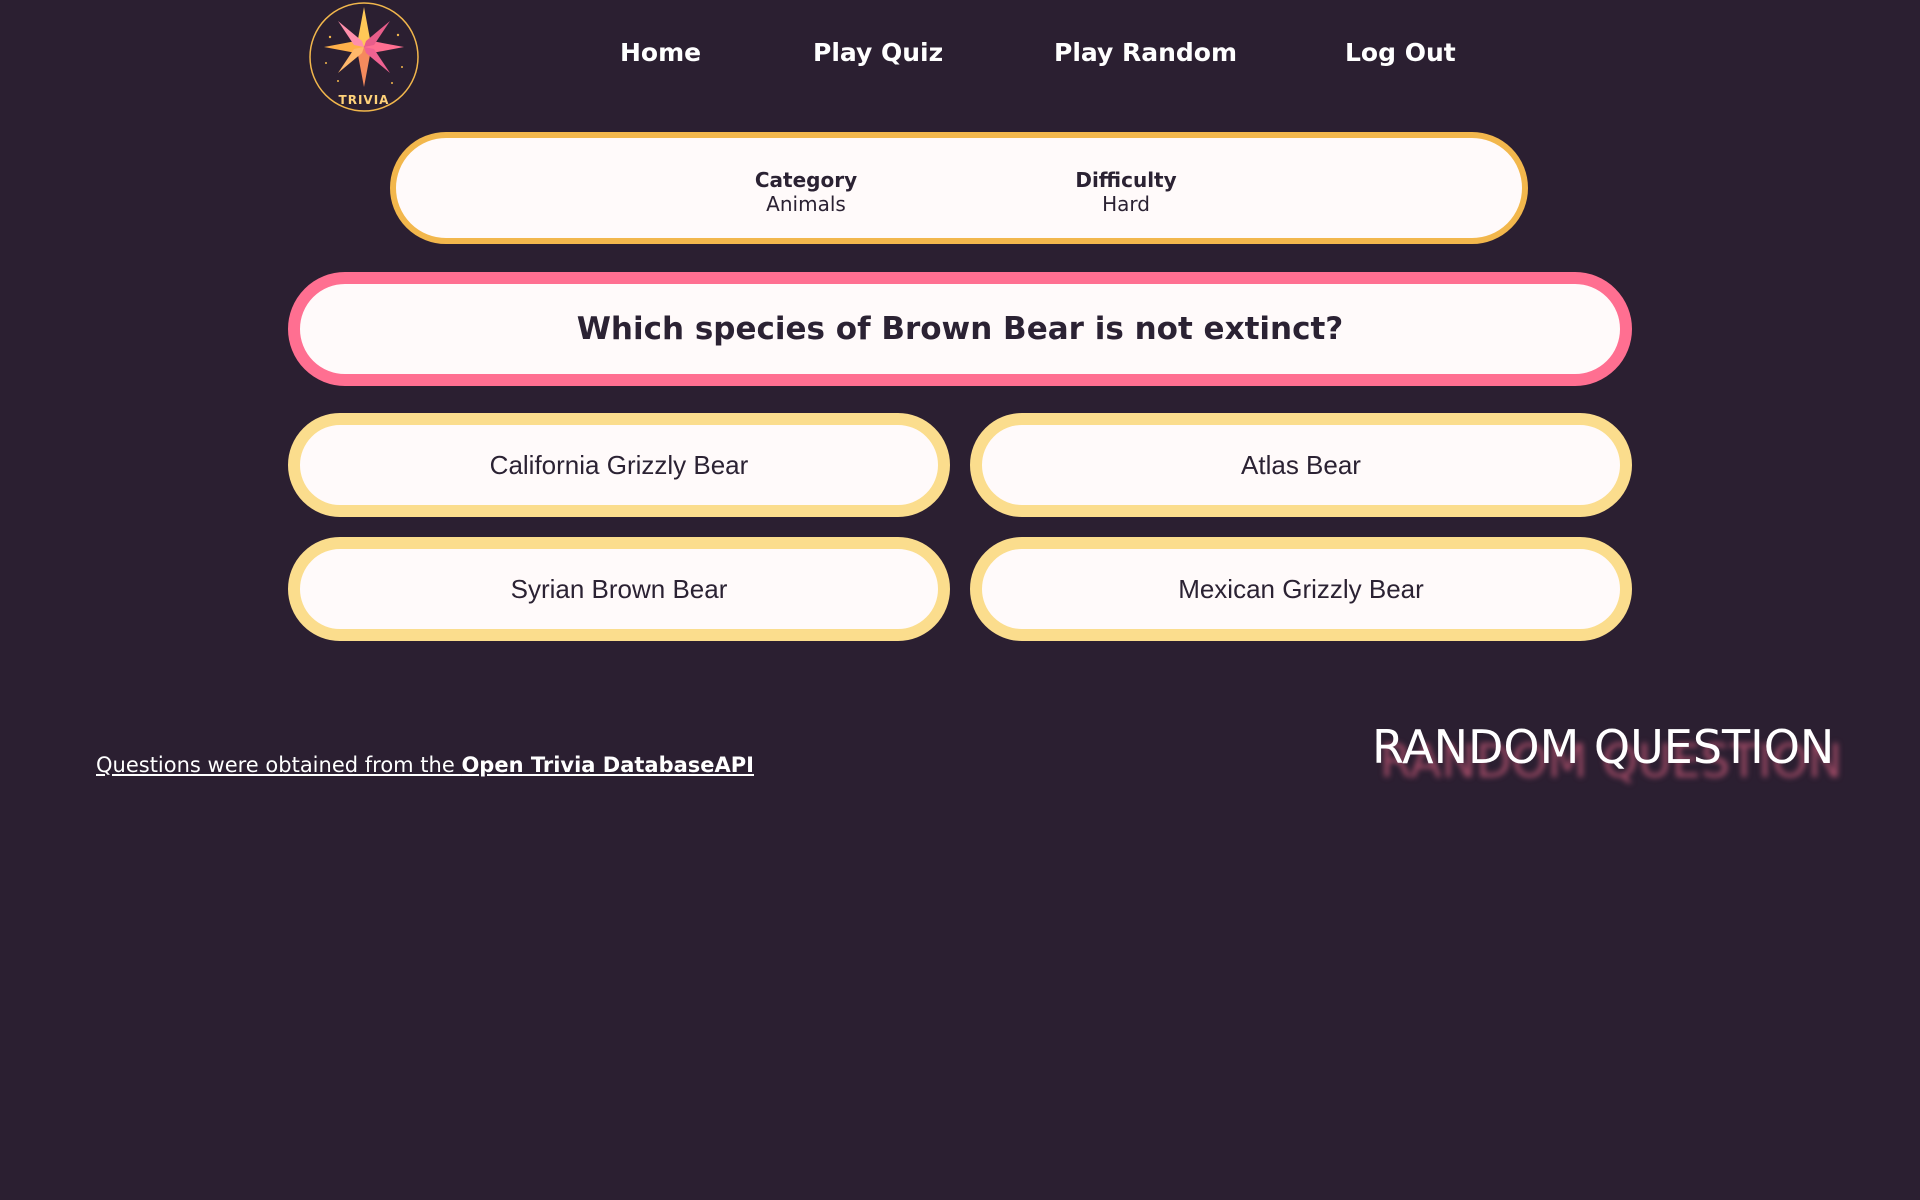 The image size is (1920, 1200). Describe the element at coordinates (959, 188) in the screenshot. I see `question-info-bar: Category Animals Difficulty Hard` at that location.